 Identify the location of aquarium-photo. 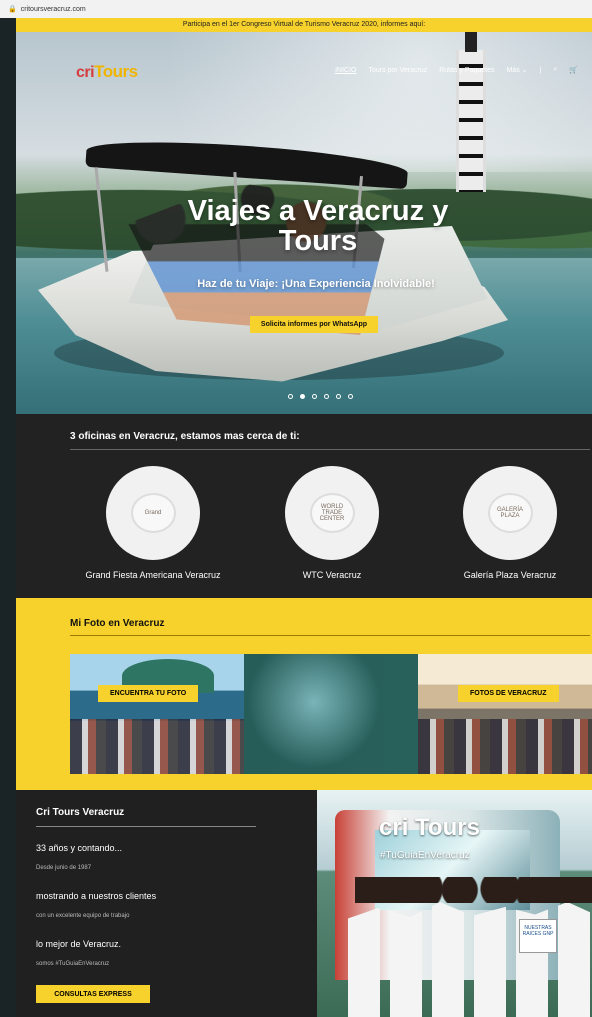
(331, 714).